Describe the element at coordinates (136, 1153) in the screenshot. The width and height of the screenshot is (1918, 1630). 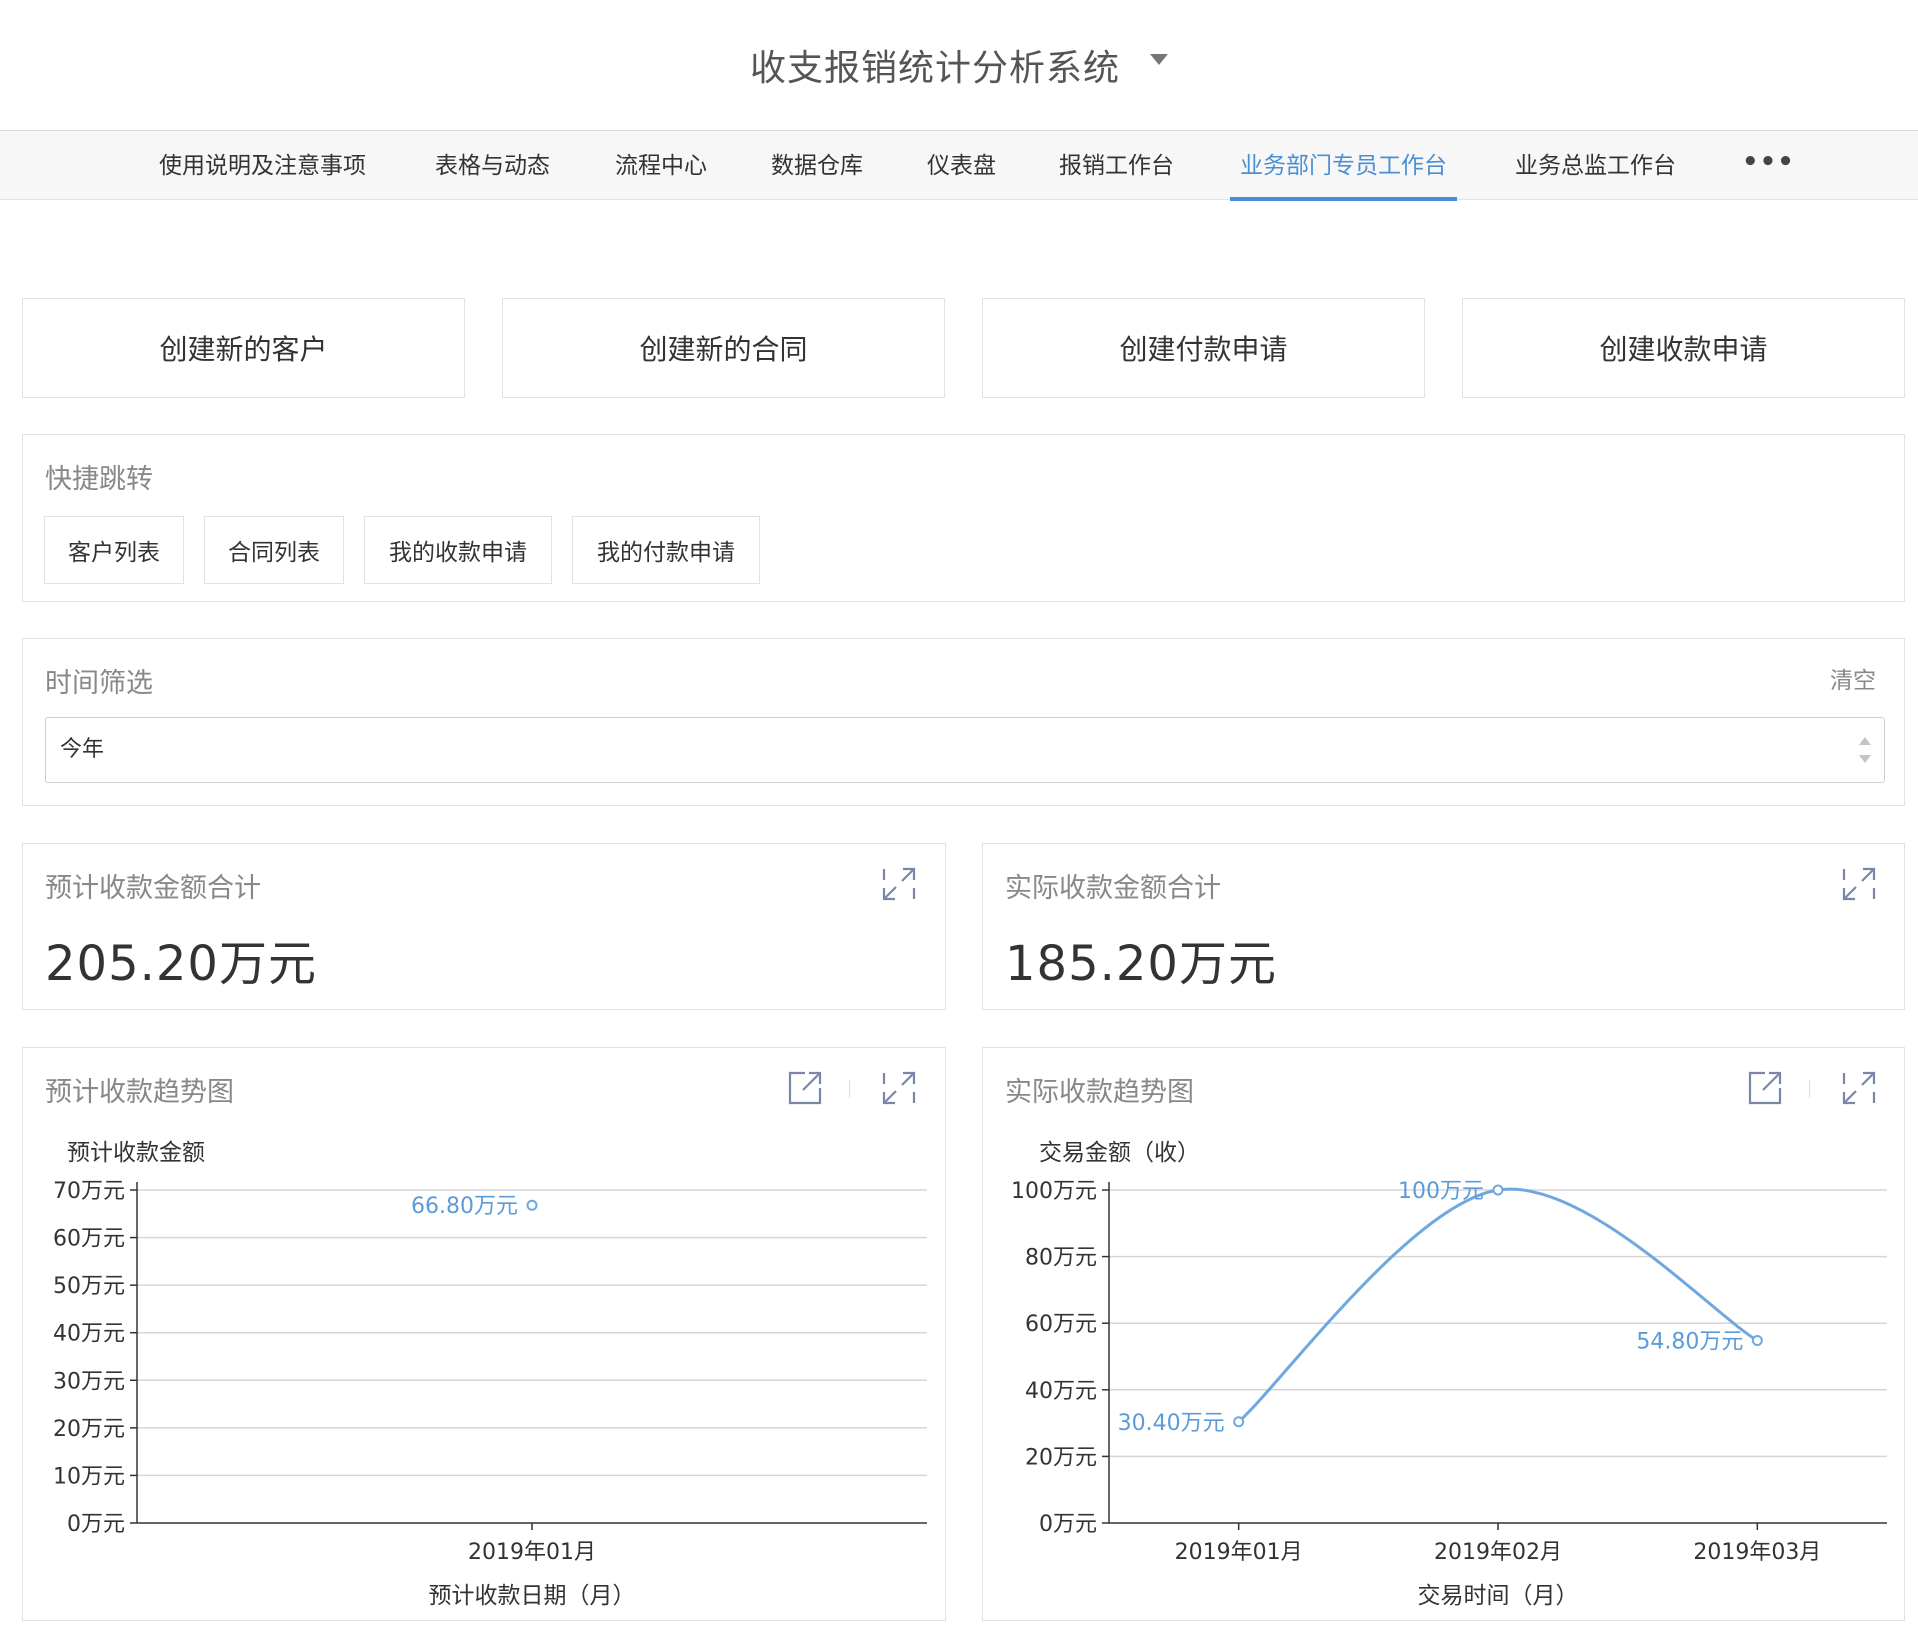
I see `y-axis-title: 预计收款金额` at that location.